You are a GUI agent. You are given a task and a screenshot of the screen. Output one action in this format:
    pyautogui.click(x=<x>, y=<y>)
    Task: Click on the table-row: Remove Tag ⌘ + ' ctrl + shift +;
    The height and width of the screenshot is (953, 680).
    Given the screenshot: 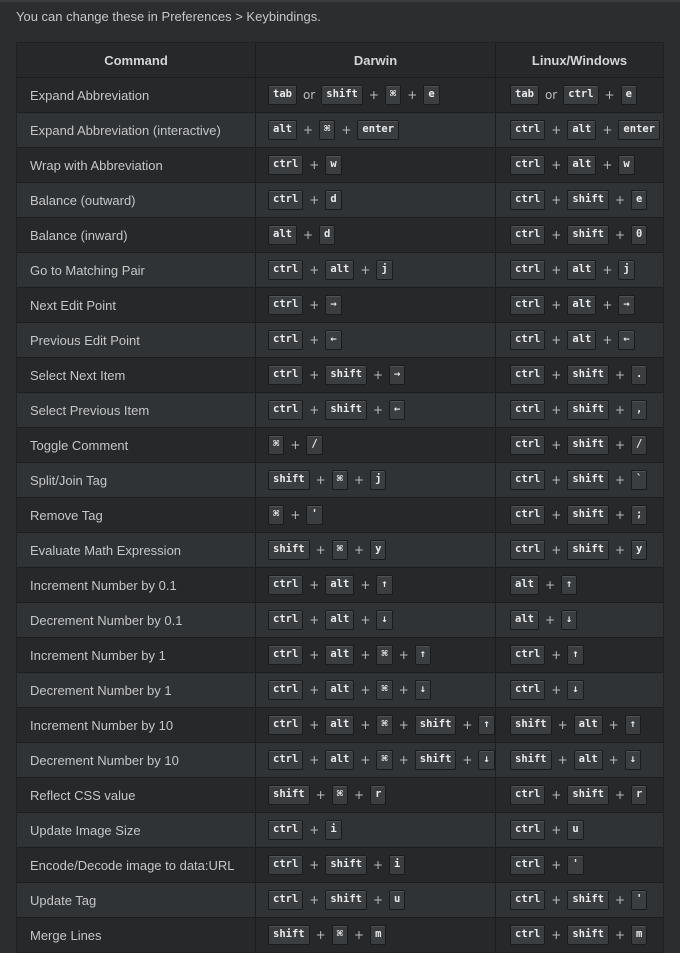 What is the action you would take?
    pyautogui.click(x=340, y=515)
    